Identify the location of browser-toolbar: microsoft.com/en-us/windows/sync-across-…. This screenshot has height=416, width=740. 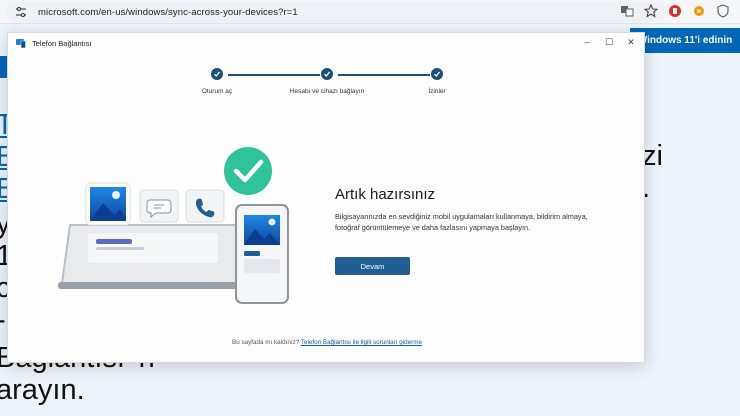
(370, 12).